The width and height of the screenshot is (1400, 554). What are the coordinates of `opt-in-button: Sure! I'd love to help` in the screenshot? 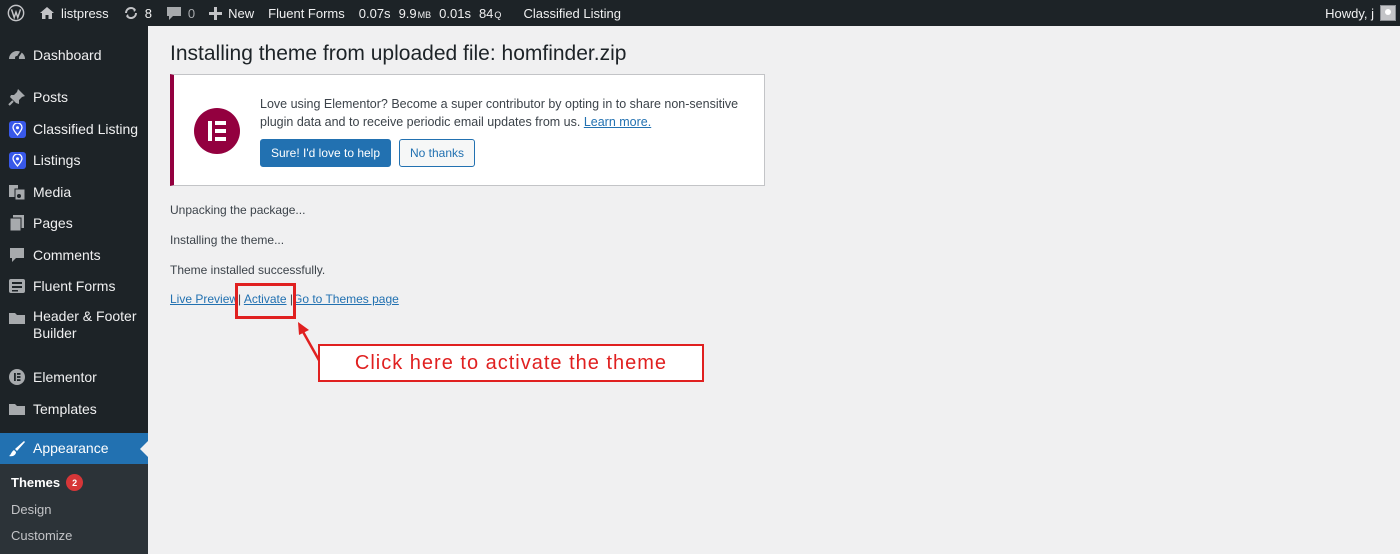 It's located at (326, 153).